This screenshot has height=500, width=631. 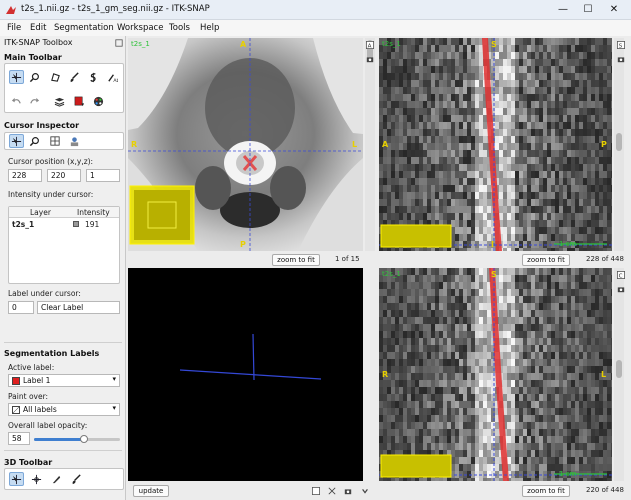 What do you see at coordinates (16, 380) in the screenshot?
I see `label-color-swatch` at bounding box center [16, 380].